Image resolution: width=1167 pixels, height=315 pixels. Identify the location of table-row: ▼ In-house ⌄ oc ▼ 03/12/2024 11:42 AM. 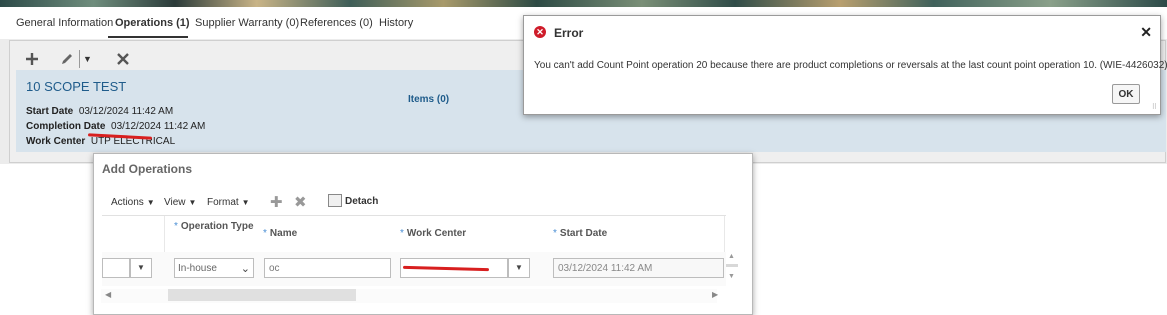
(414, 269).